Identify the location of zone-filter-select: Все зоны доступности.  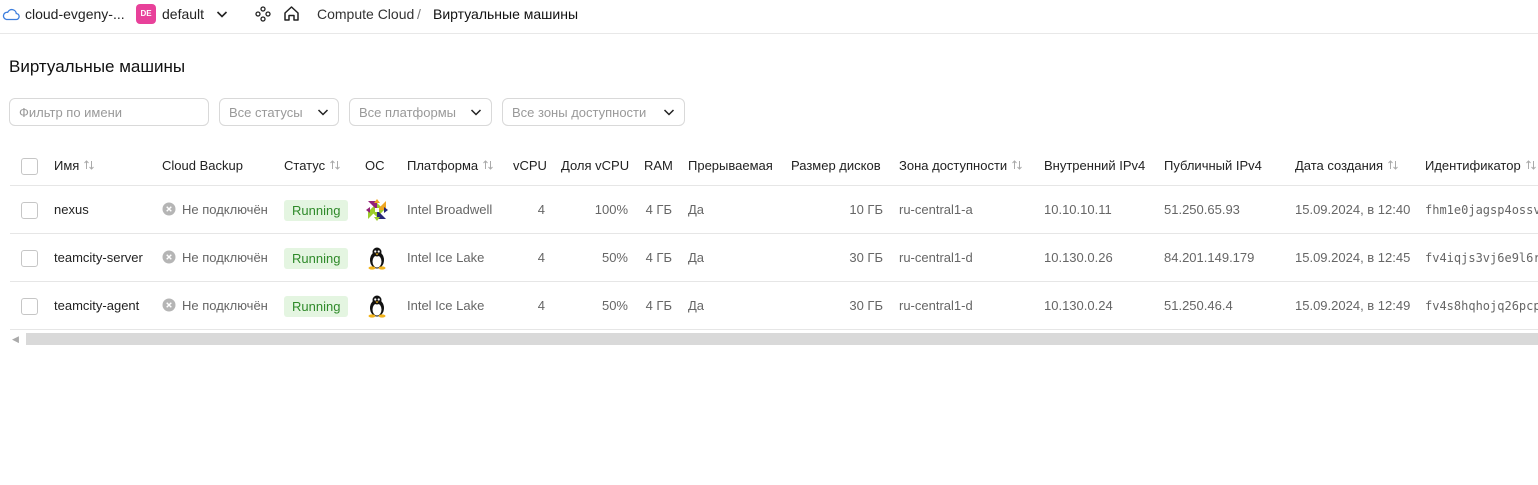
(593, 112).